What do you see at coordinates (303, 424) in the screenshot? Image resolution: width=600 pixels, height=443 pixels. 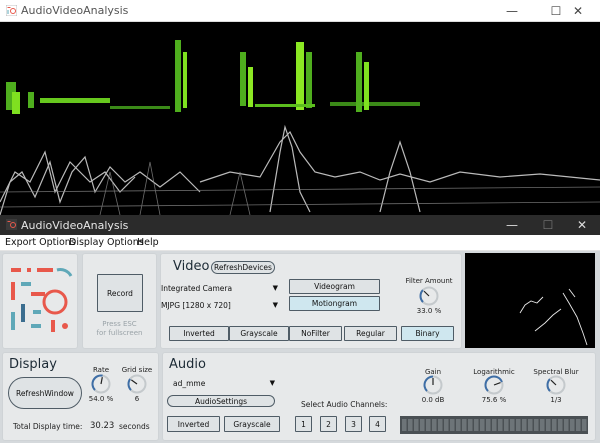 I see `channel-1-button: 1` at bounding box center [303, 424].